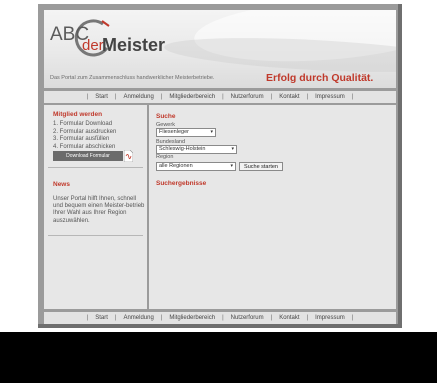  I want to click on step-4: 4. Formular abschicken, so click(84, 146).